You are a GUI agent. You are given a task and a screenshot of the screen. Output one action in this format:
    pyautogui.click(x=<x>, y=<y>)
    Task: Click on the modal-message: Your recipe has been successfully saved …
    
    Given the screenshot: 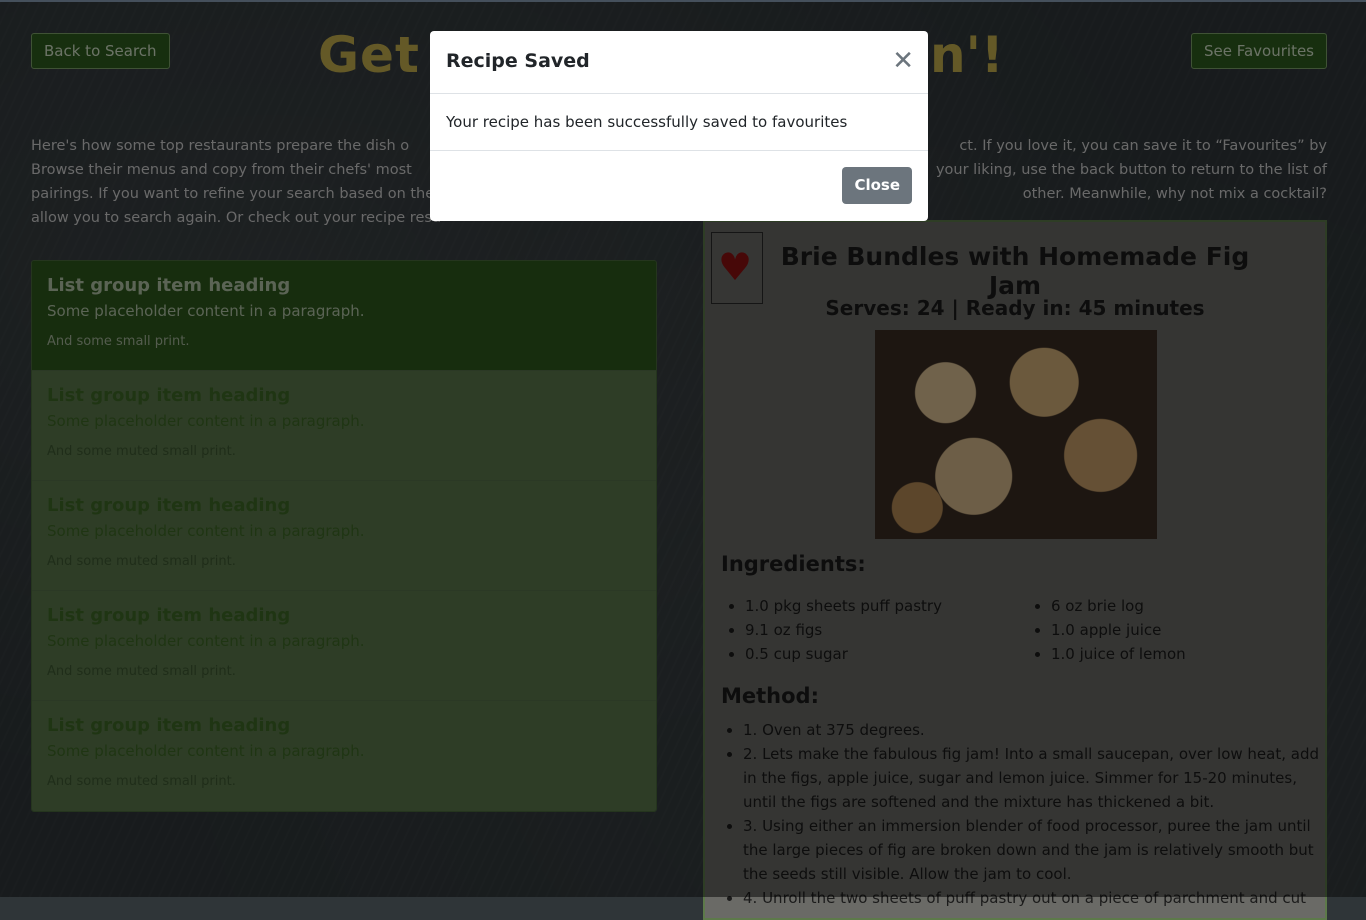 What is the action you would take?
    pyautogui.click(x=647, y=122)
    